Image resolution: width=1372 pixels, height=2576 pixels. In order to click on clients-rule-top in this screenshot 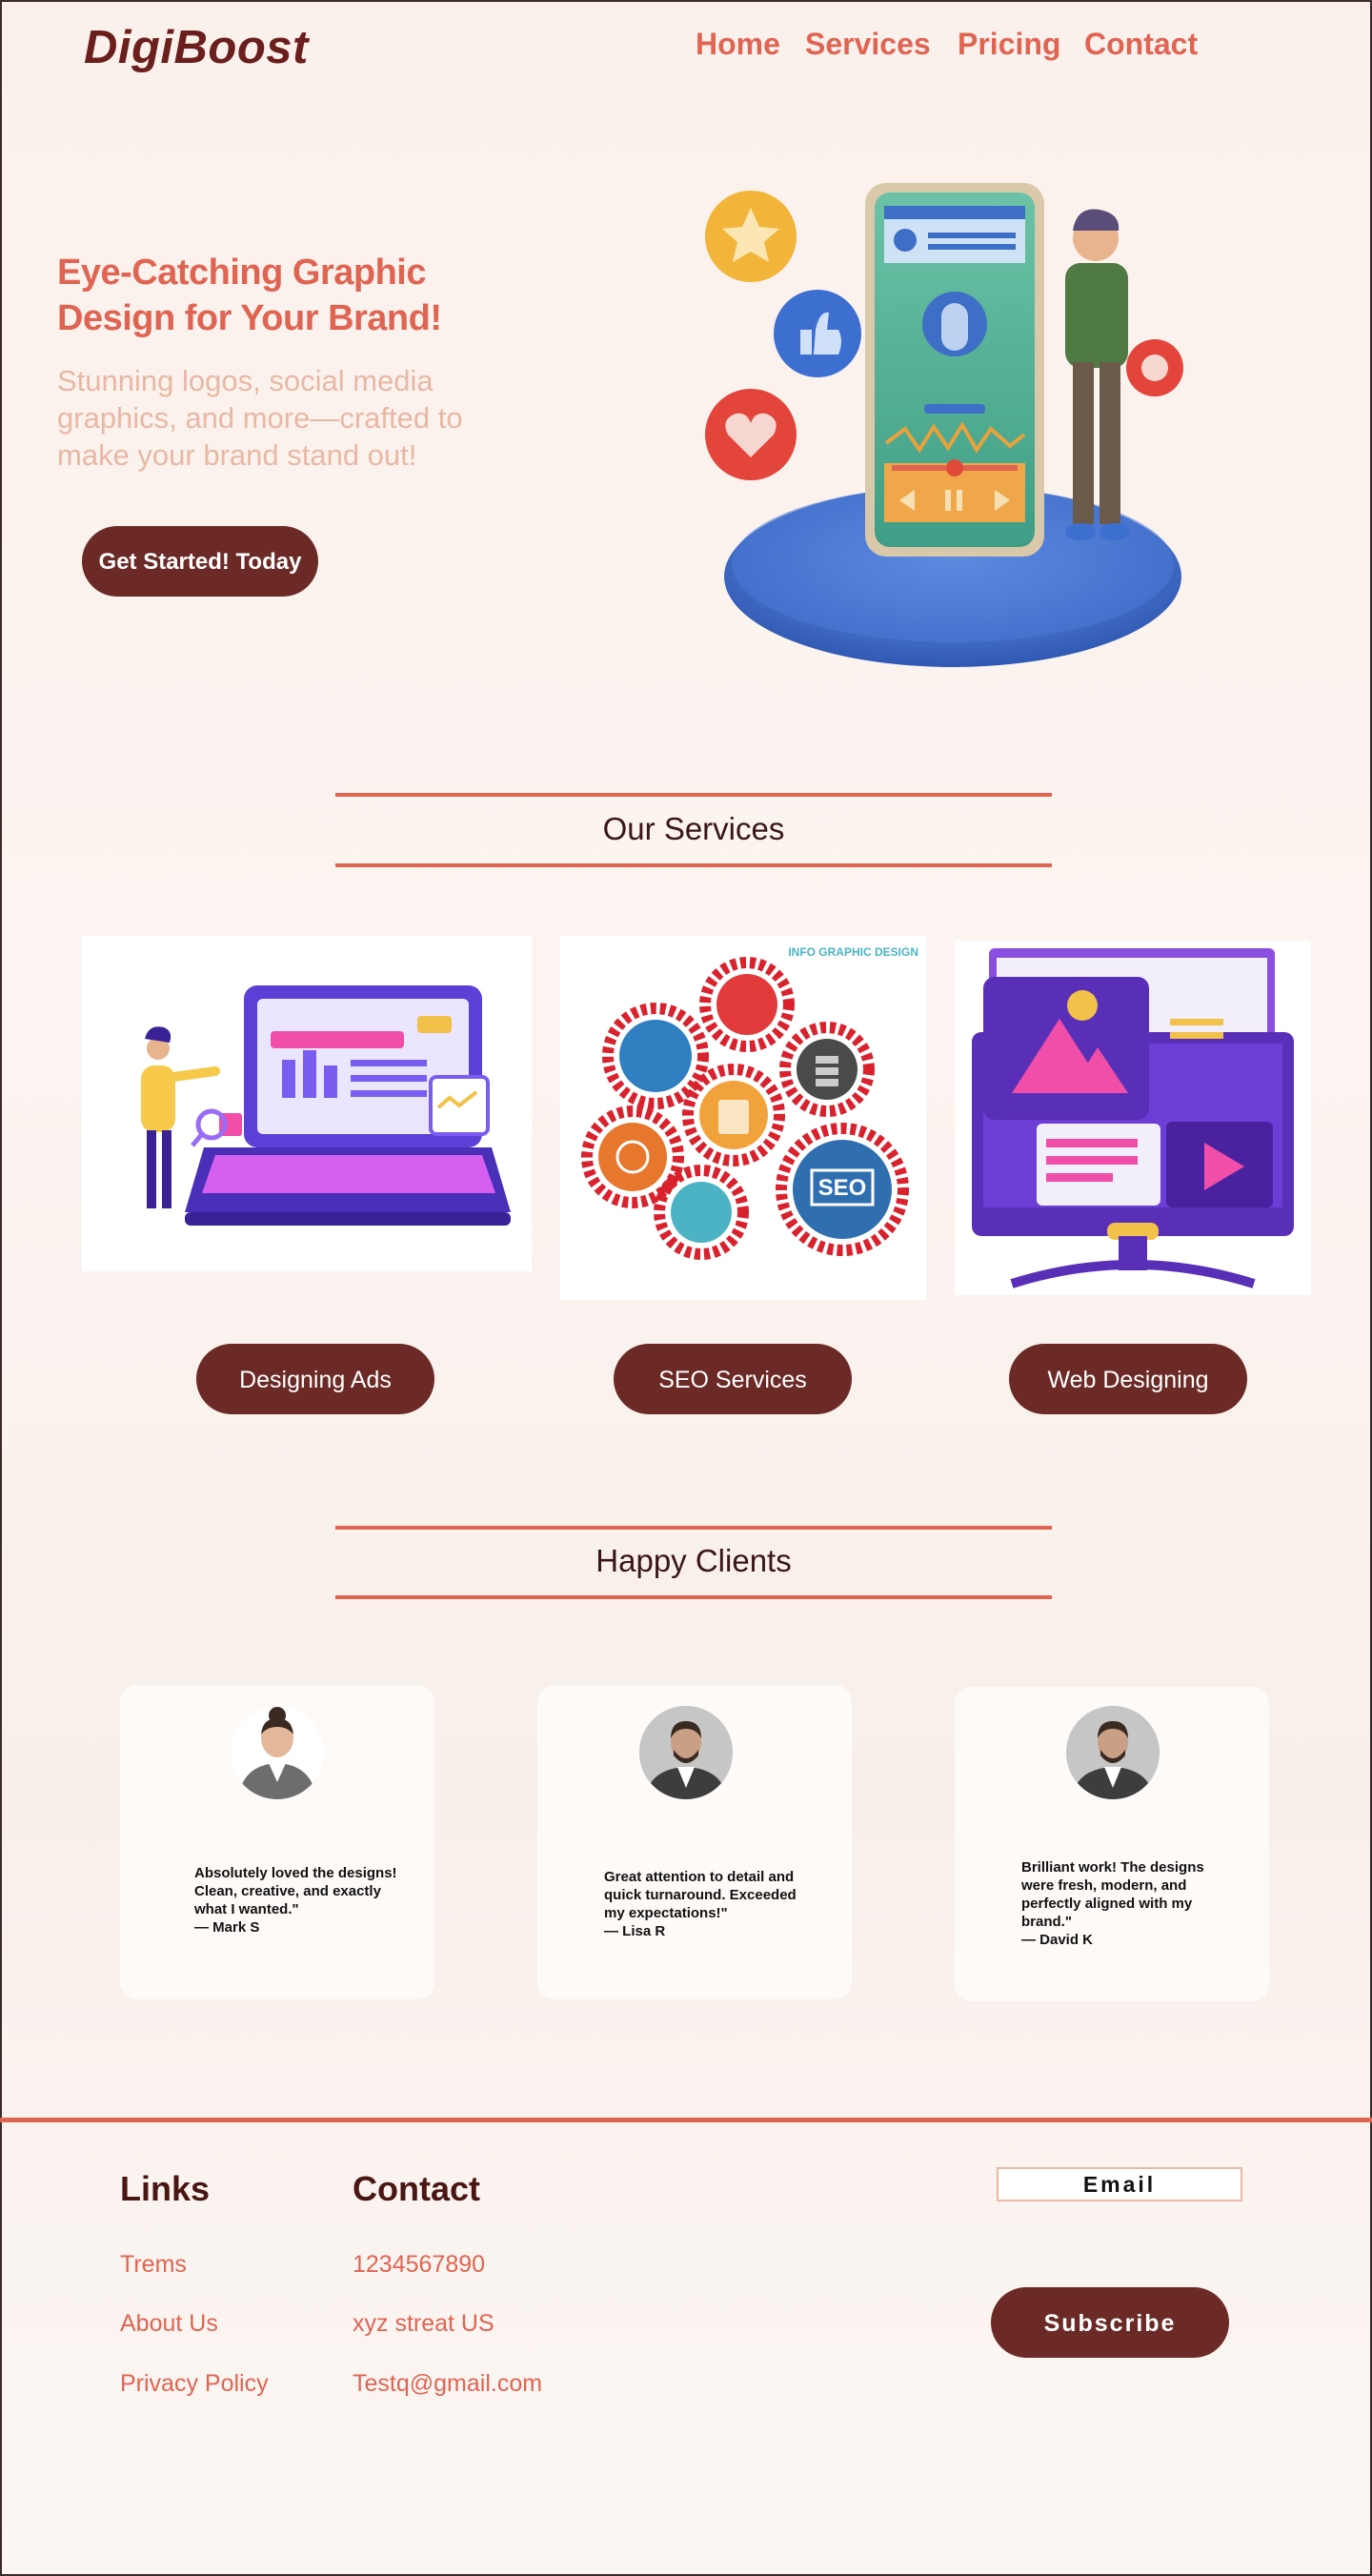, I will do `click(693, 1528)`.